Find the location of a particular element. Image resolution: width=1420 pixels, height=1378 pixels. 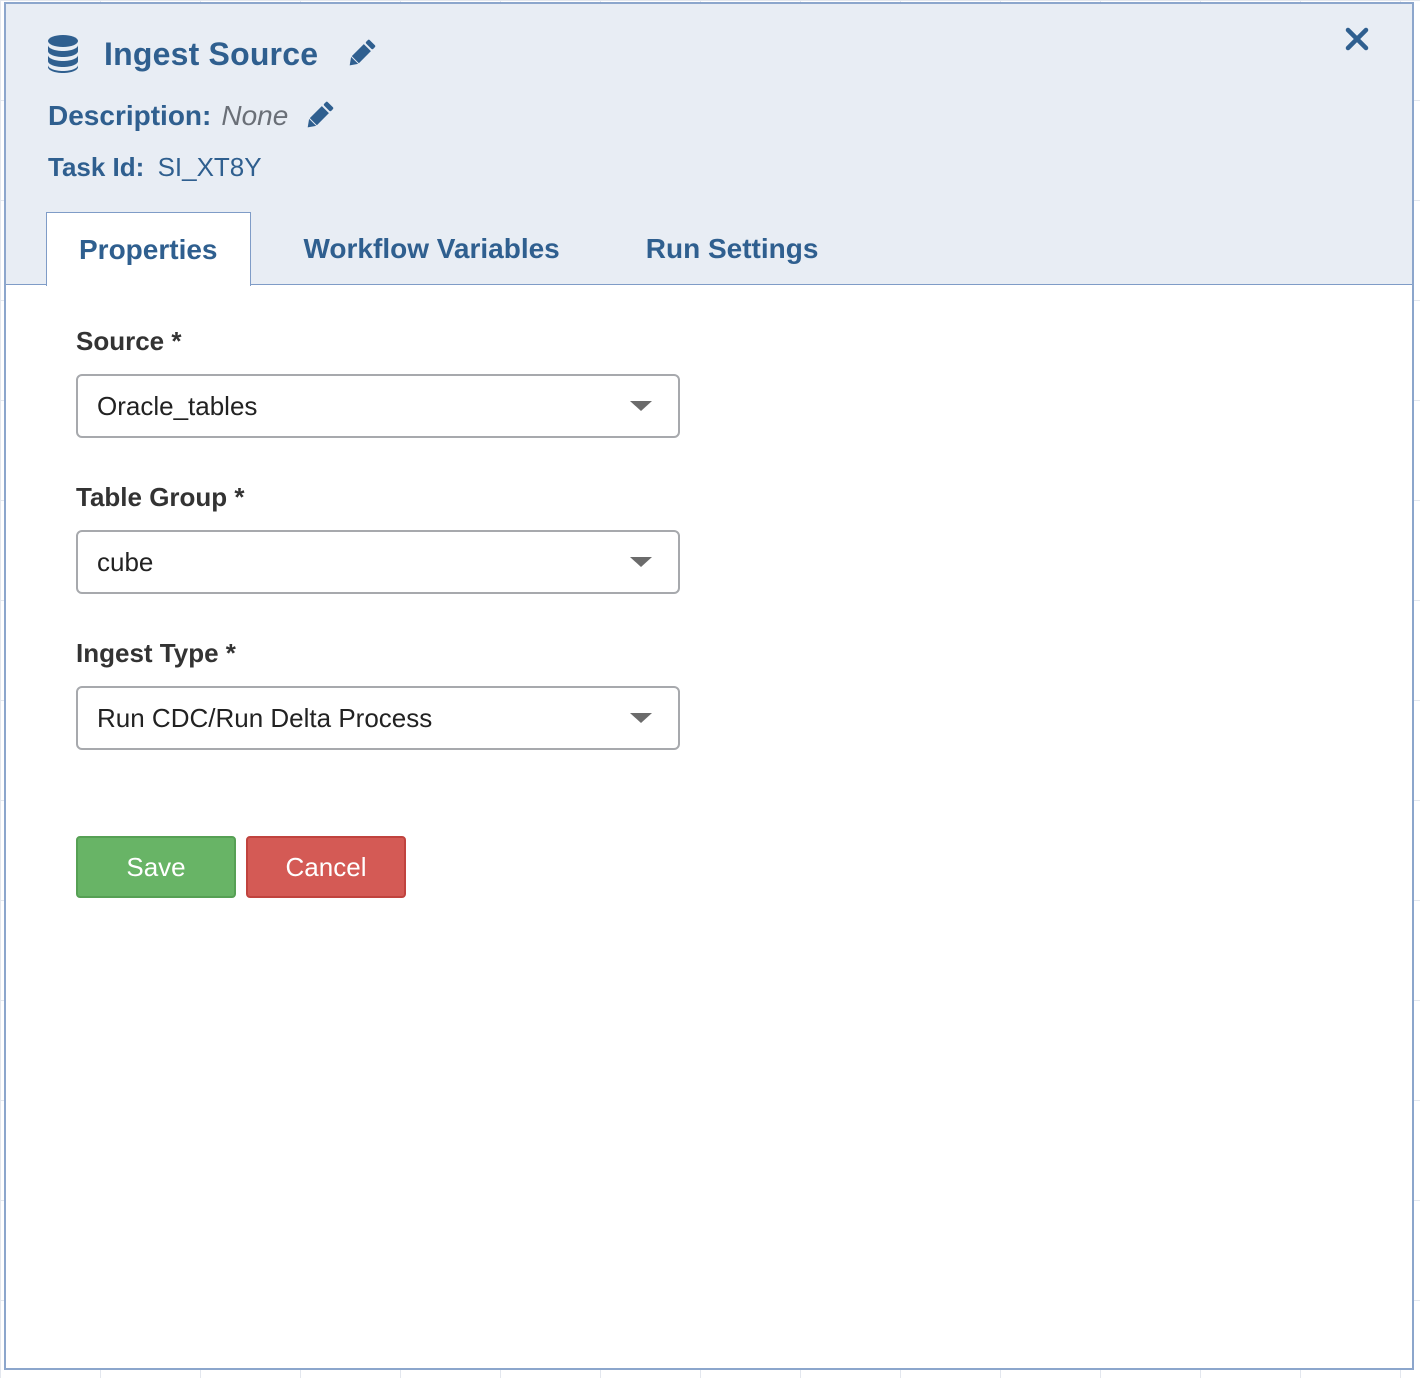

table-group-field: Table Group * cube is located at coordinates (379, 537).